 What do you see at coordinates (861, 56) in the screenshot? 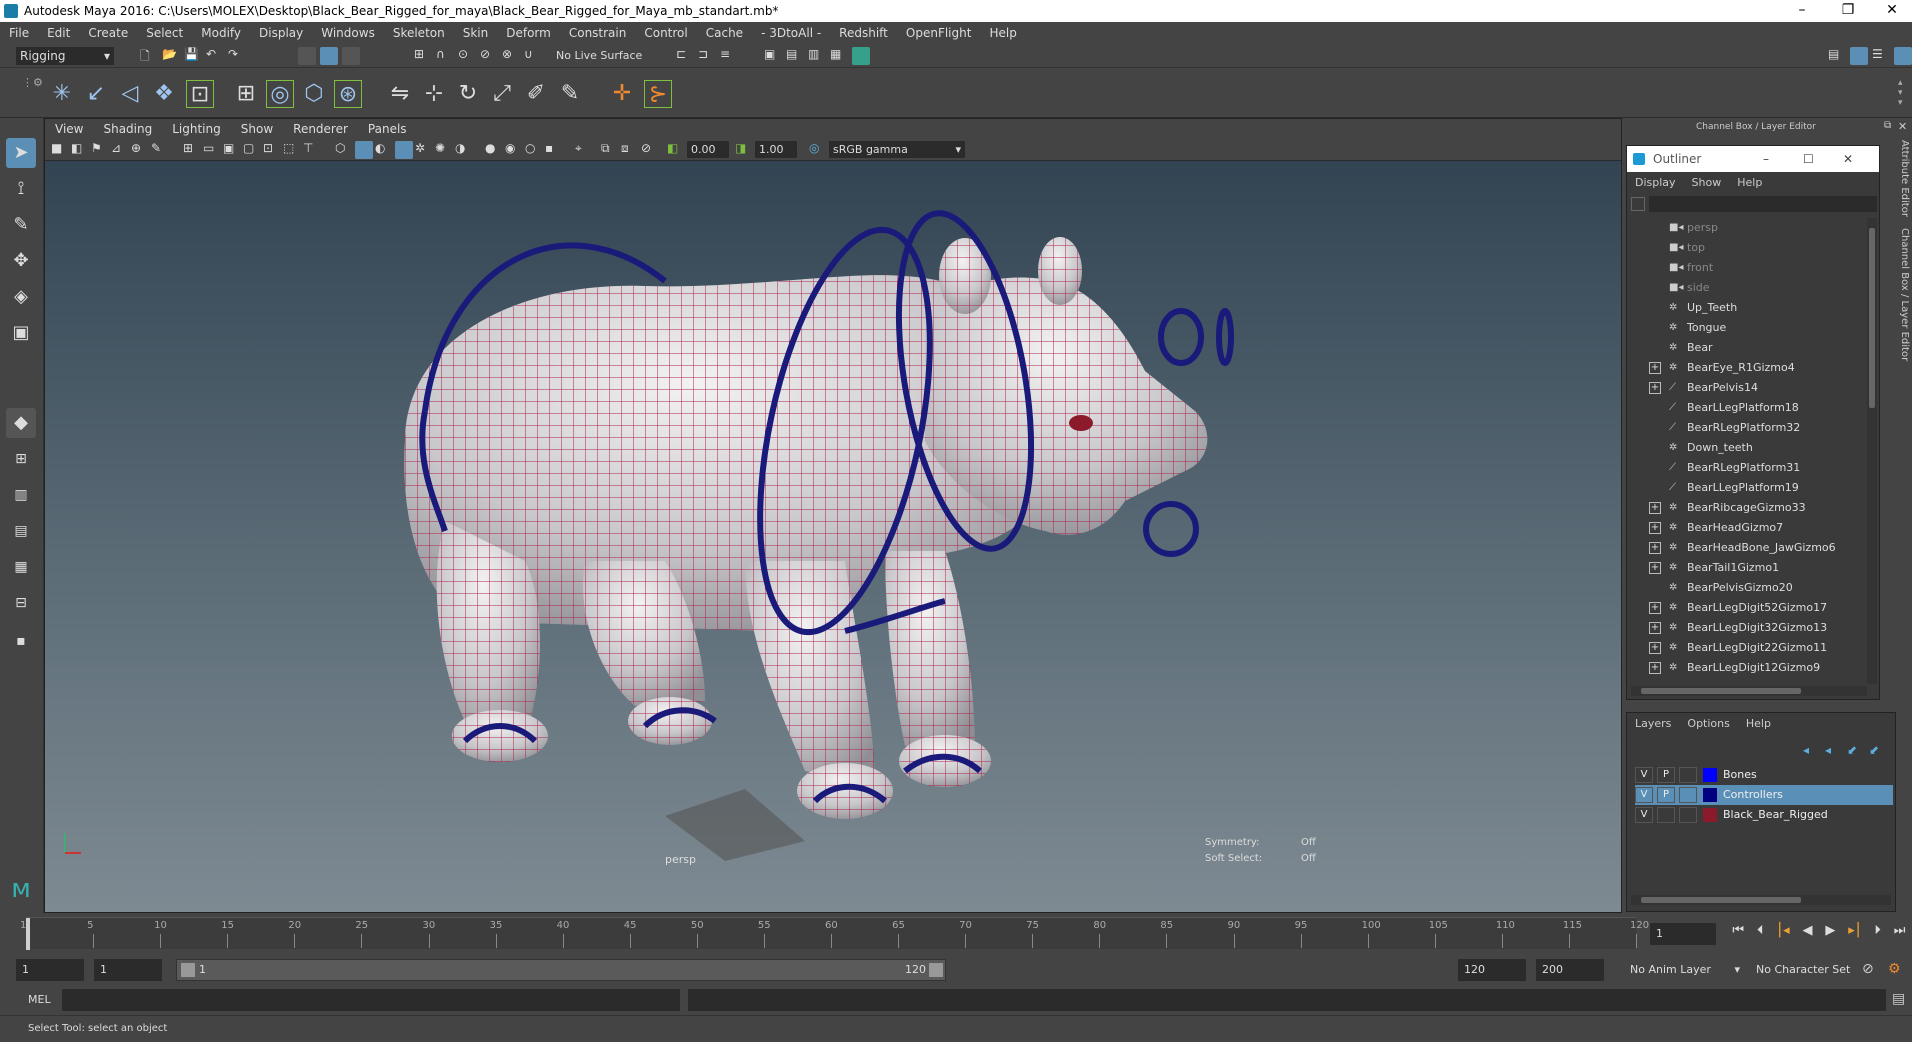
I see `hypershade-icon` at bounding box center [861, 56].